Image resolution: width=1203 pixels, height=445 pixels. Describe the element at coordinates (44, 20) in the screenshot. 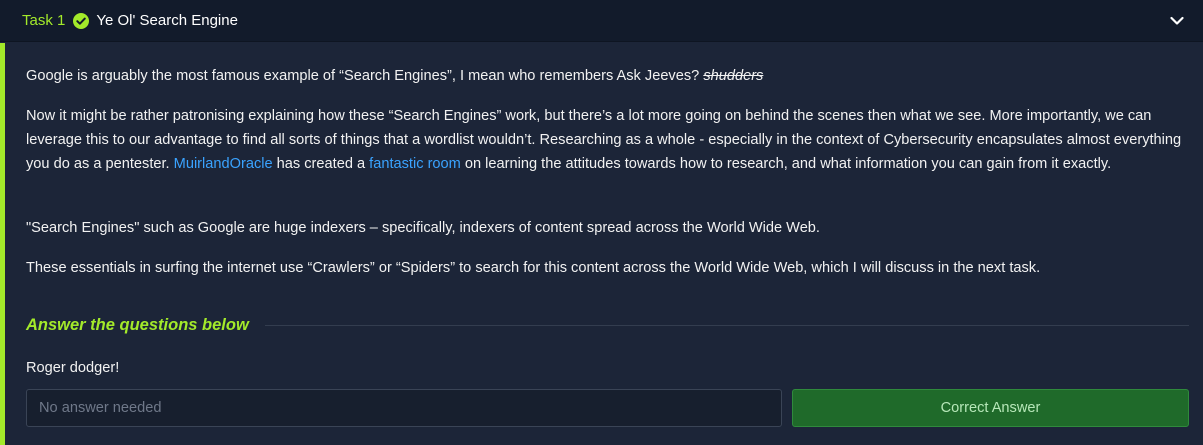

I see `task-number: Task 1` at that location.